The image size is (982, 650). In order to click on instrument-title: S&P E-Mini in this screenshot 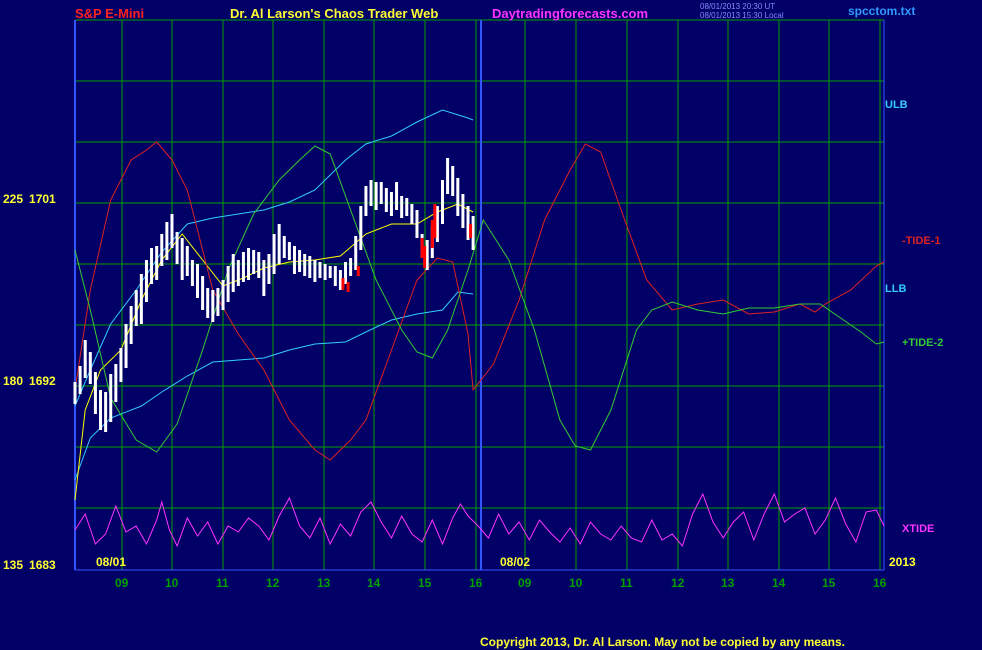, I will do `click(109, 13)`.